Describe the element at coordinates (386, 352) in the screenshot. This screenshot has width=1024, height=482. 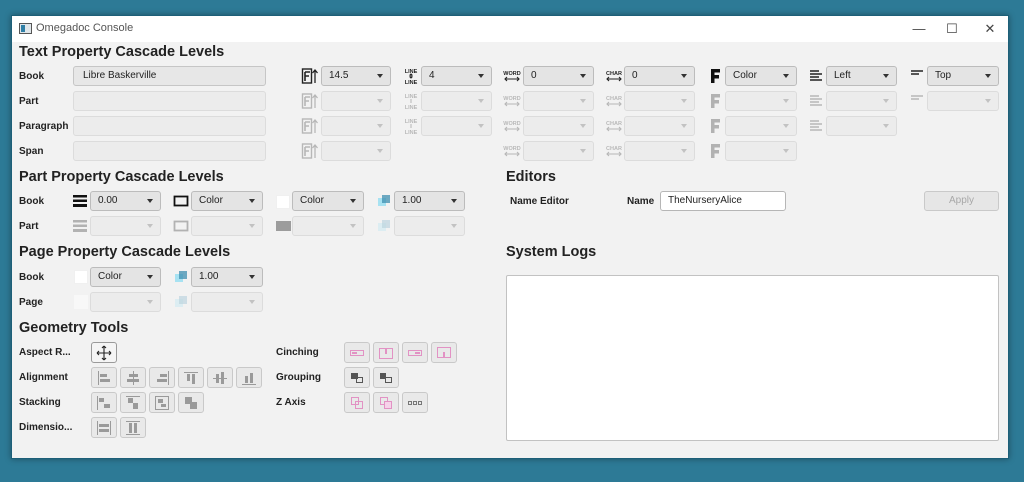
I see `cinch-top-button` at that location.